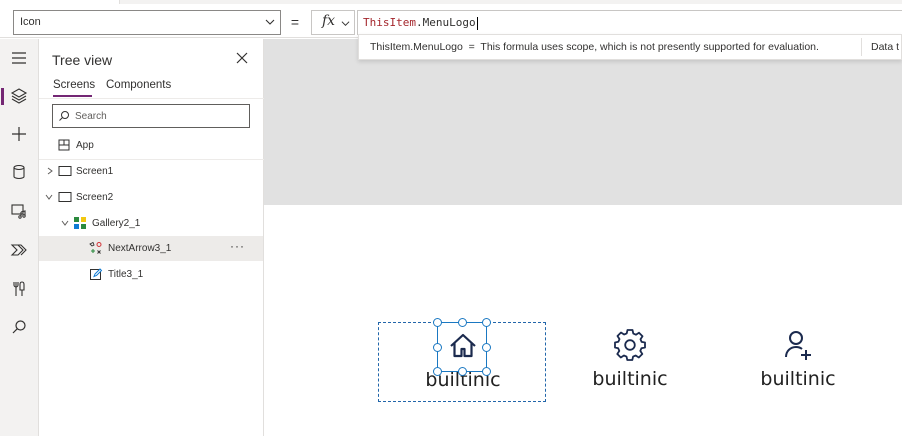 Image resolution: width=902 pixels, height=436 pixels. Describe the element at coordinates (885, 47) in the screenshot. I see `data-type-label: Data t` at that location.